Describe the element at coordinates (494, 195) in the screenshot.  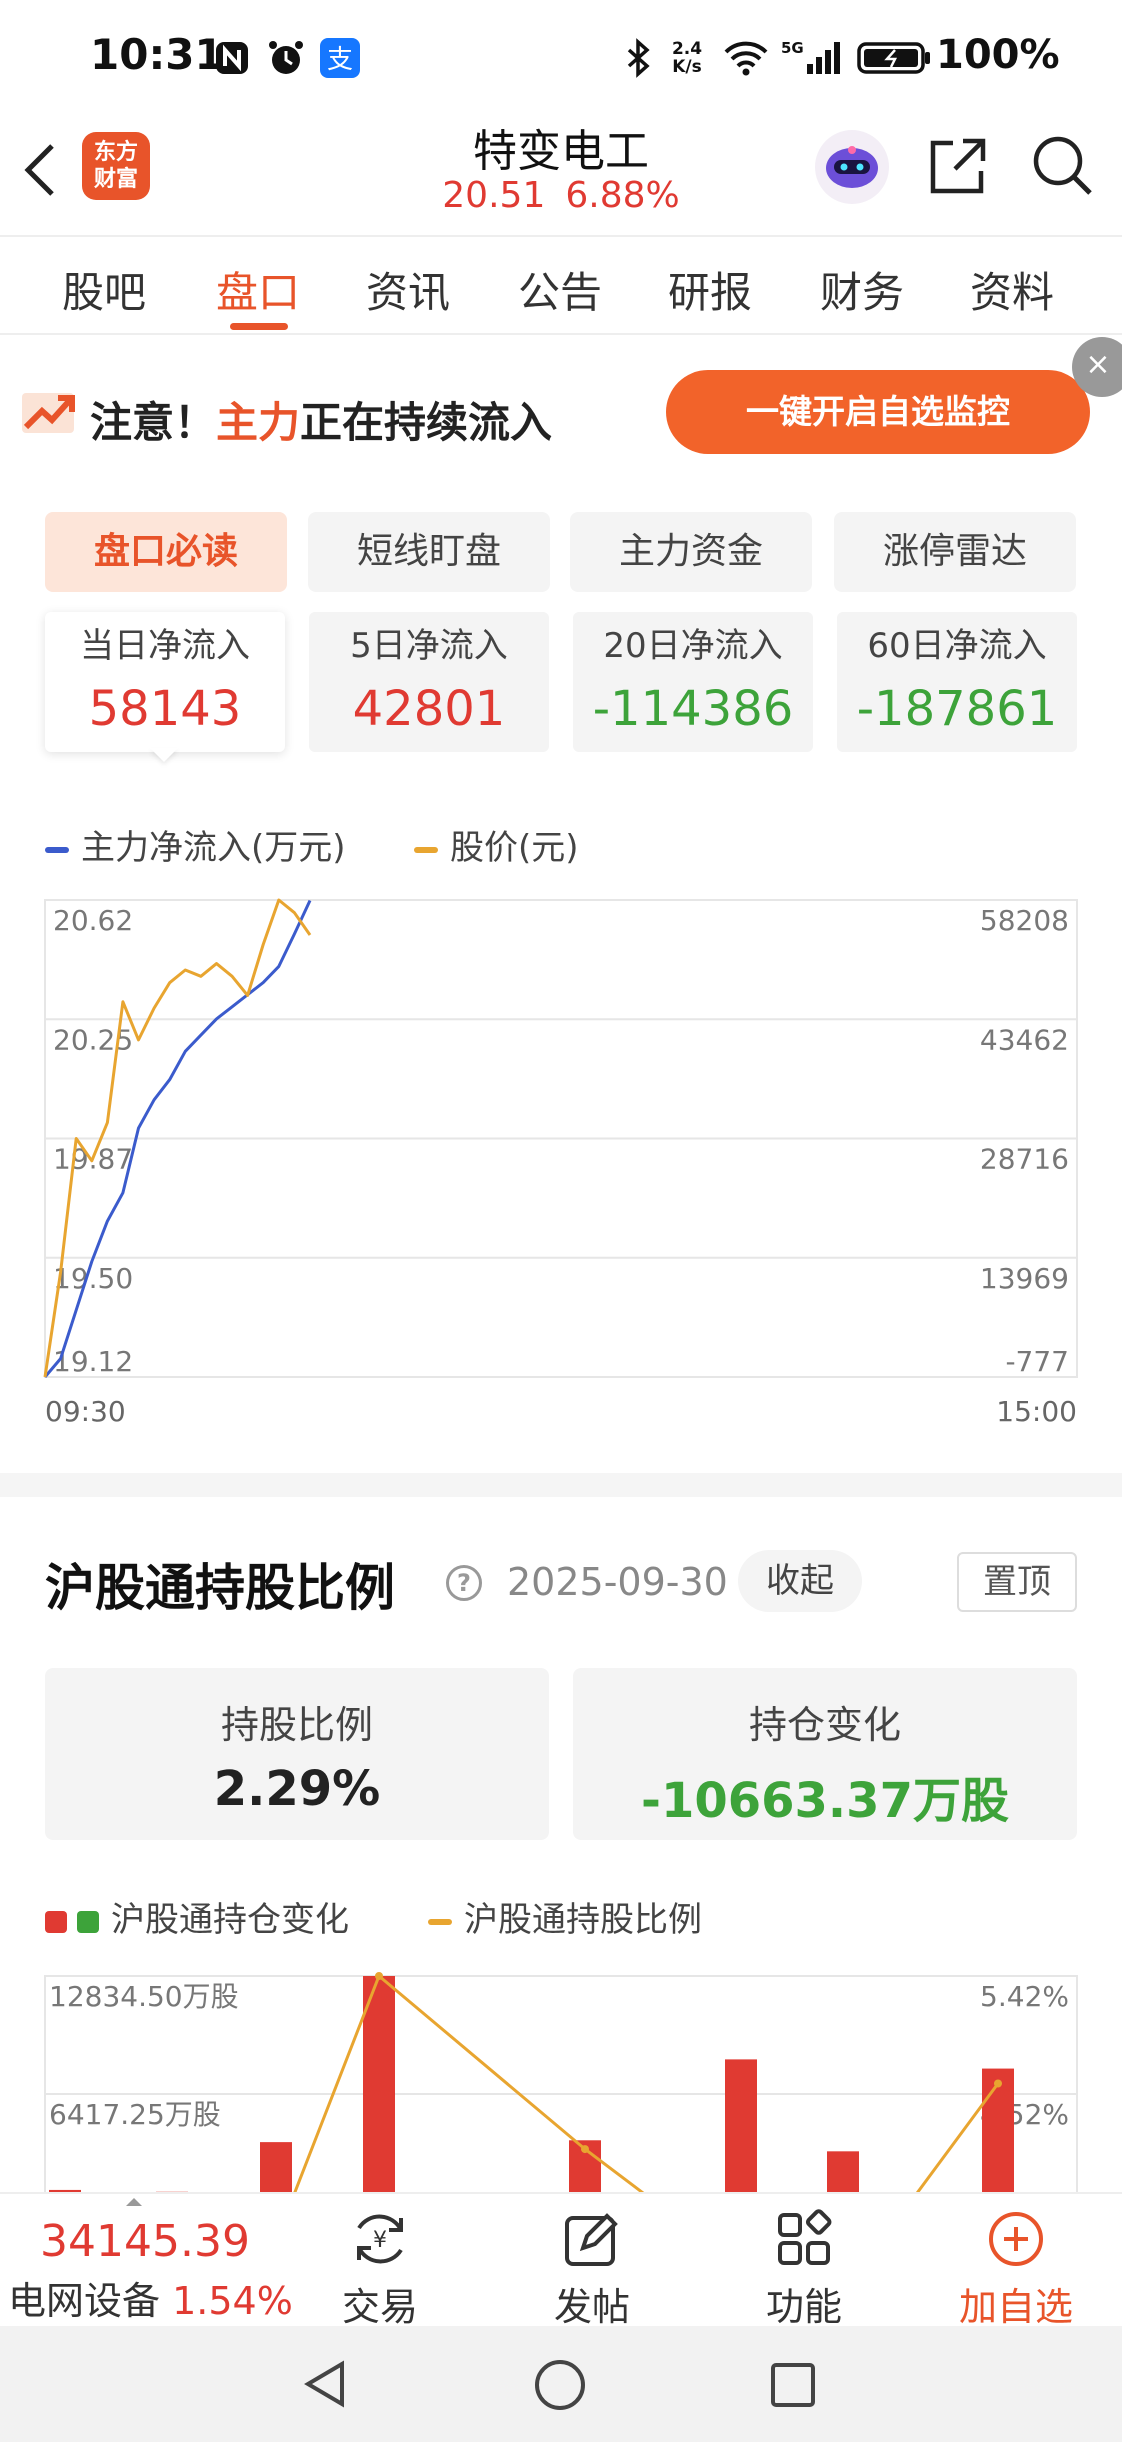
I see `stock-price: 20.51` at that location.